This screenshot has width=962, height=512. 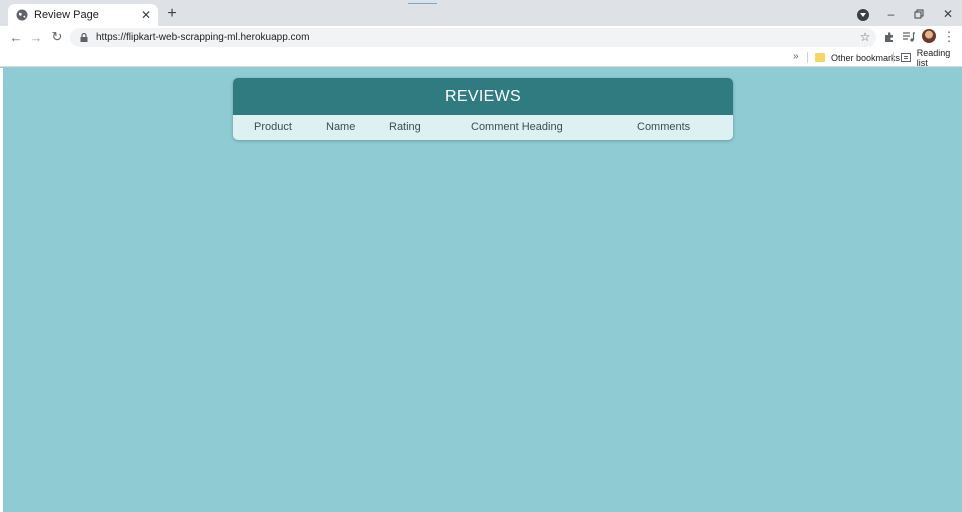 I want to click on avatar, so click(x=929, y=36).